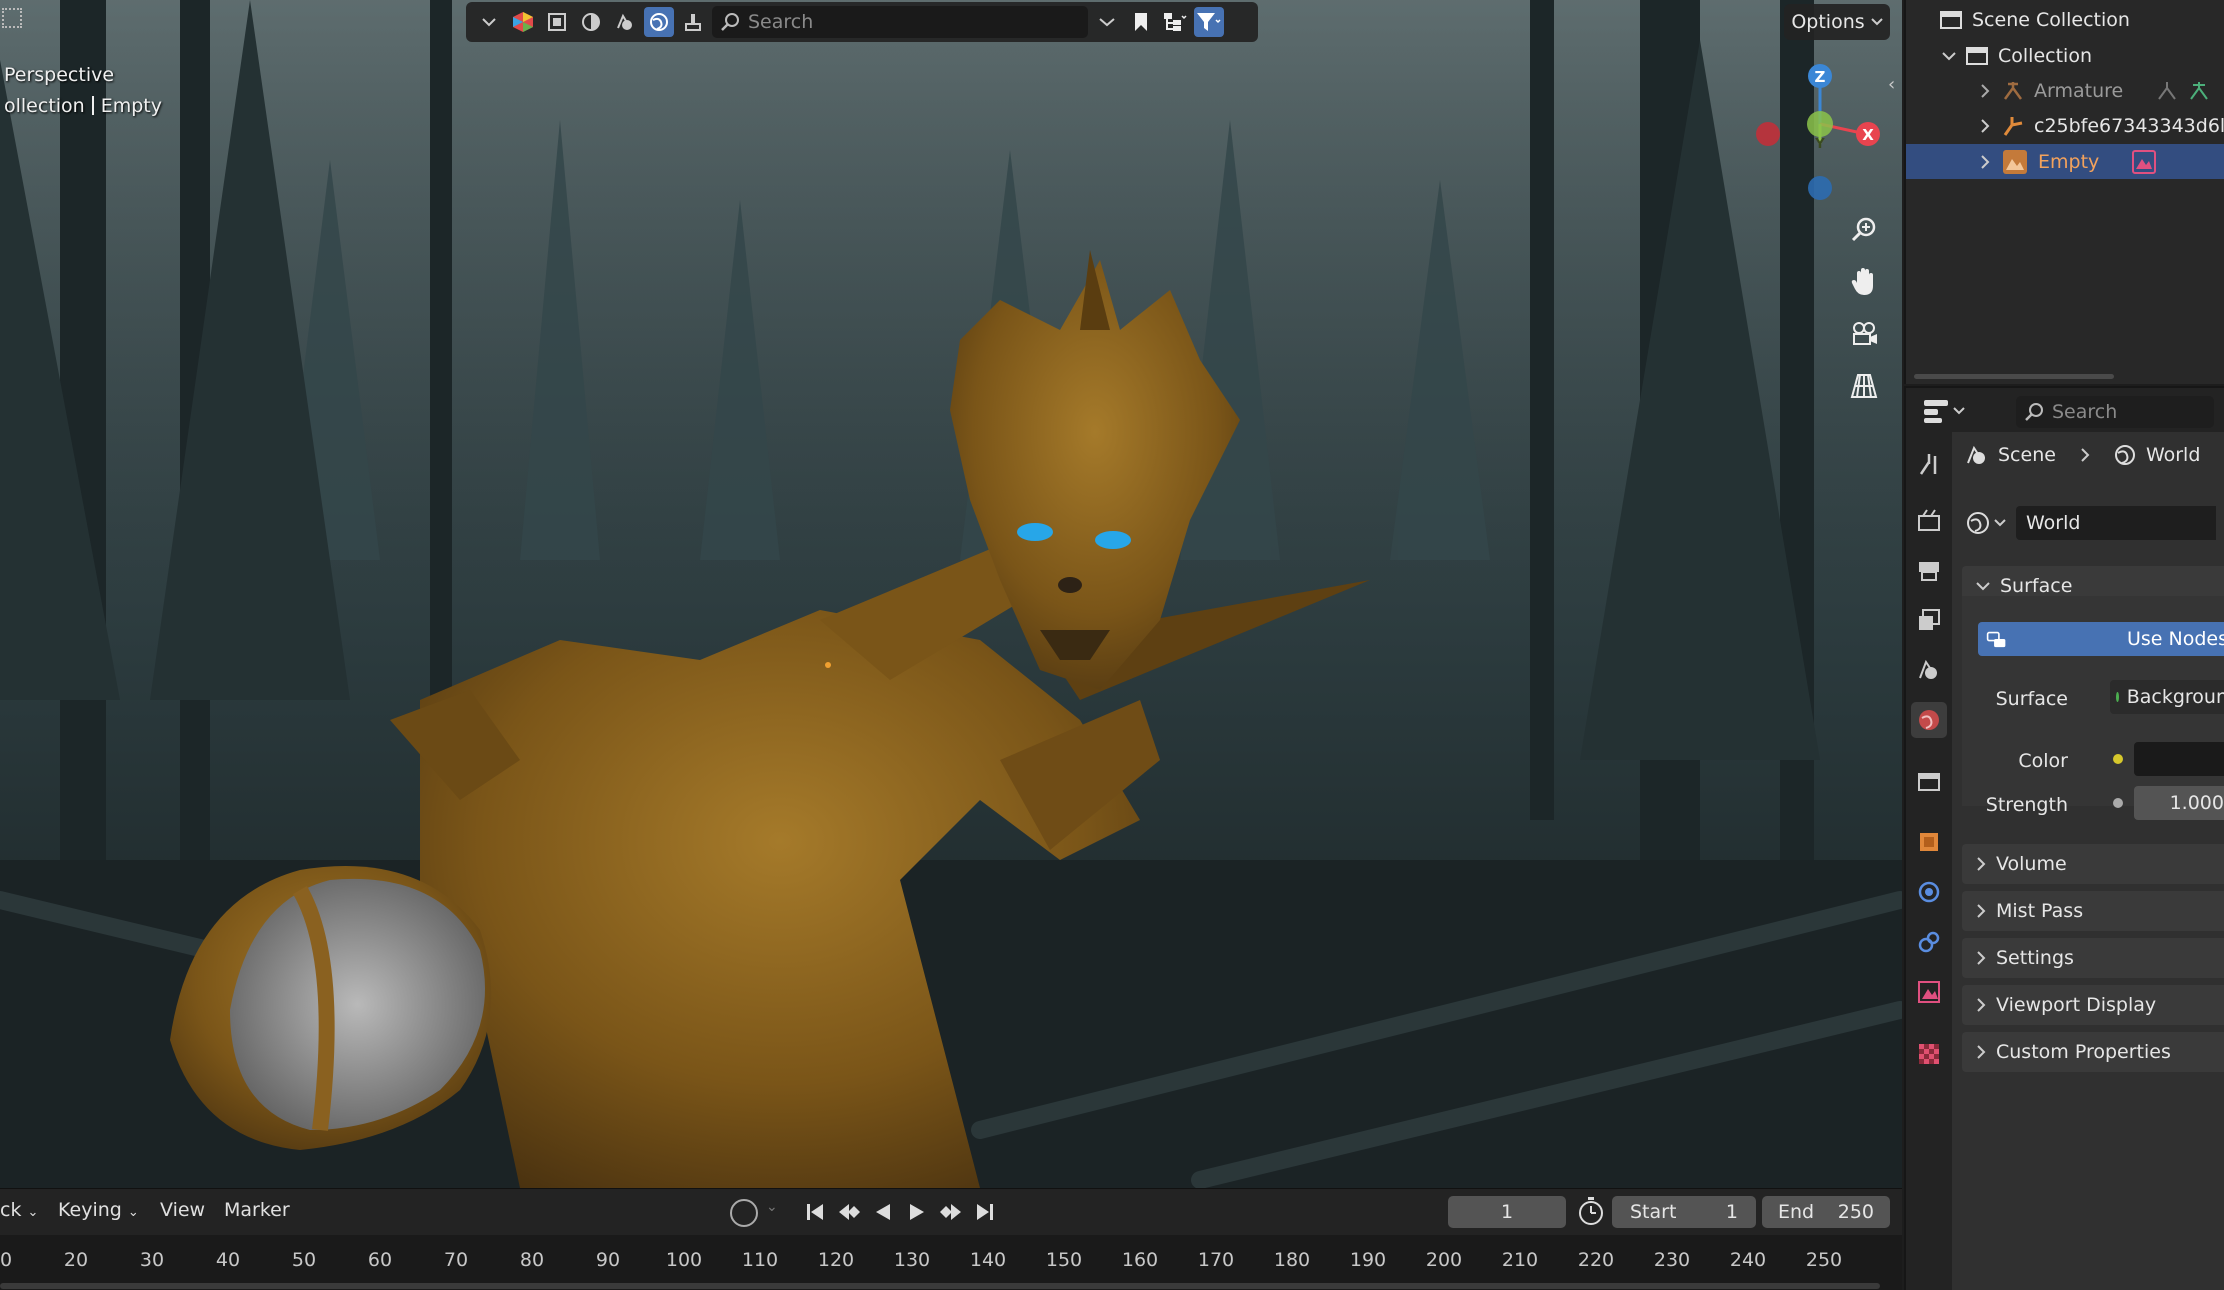 The image size is (2224, 1290). Describe the element at coordinates (836, 1260) in the screenshot. I see `frame-tick-label: 120` at that location.